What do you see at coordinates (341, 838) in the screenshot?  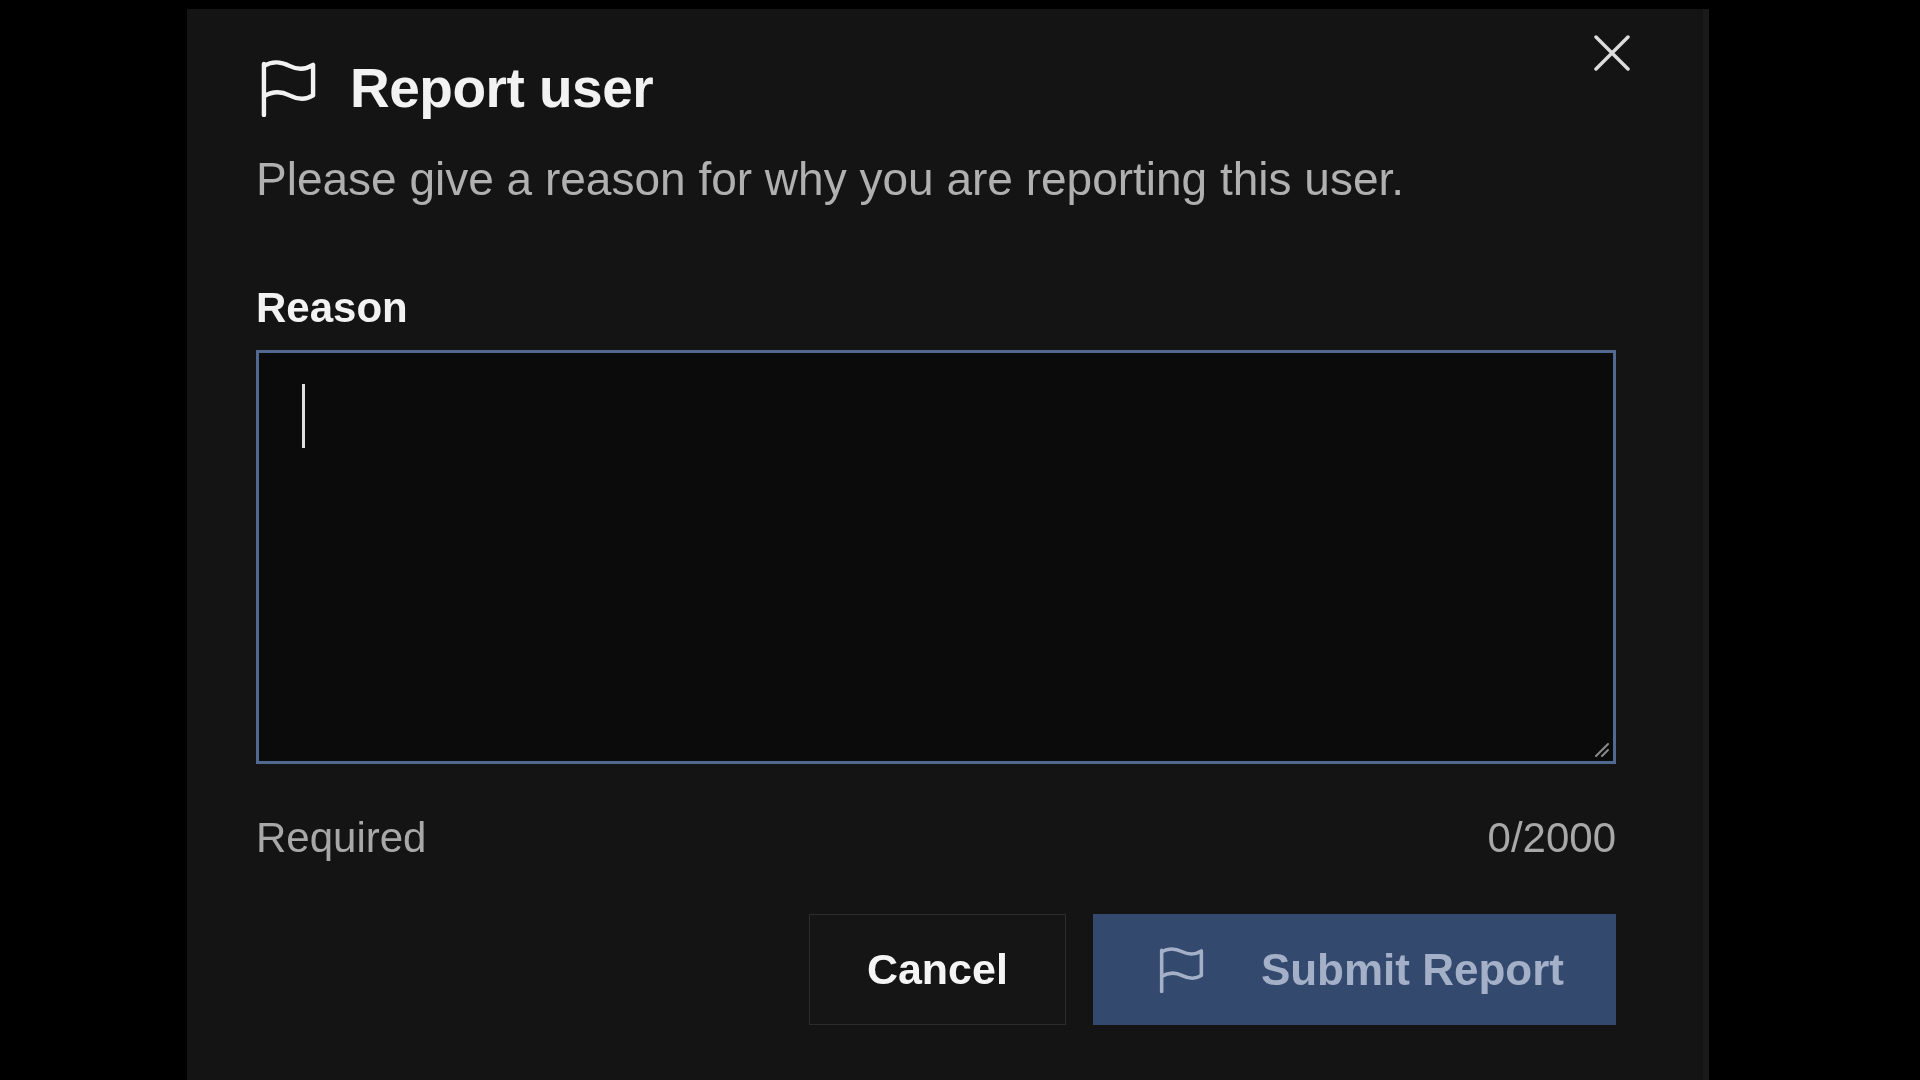 I see `required-hint: Required` at bounding box center [341, 838].